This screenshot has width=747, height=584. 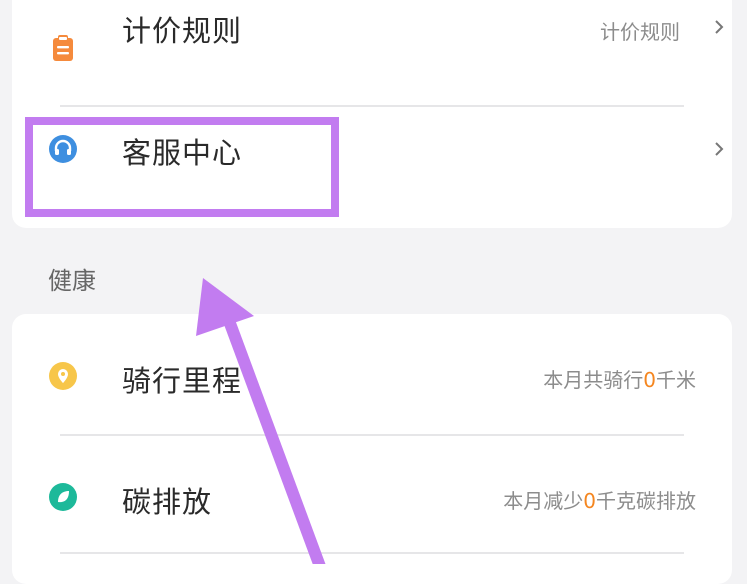 What do you see at coordinates (167, 502) in the screenshot?
I see `carbon-emission-title: 碳排放` at bounding box center [167, 502].